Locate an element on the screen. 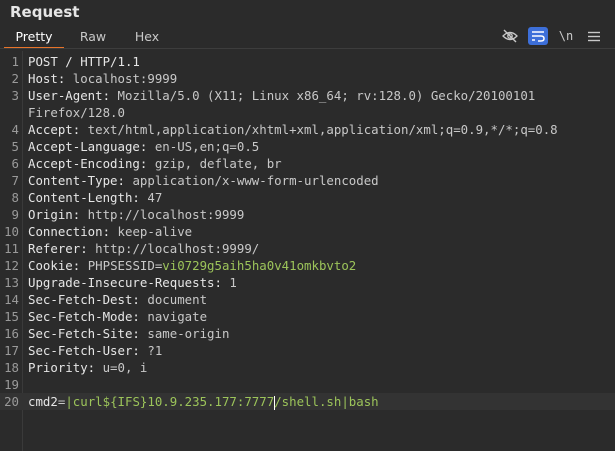  code-line: 2 Host: localhost:9999 is located at coordinates (307, 78).